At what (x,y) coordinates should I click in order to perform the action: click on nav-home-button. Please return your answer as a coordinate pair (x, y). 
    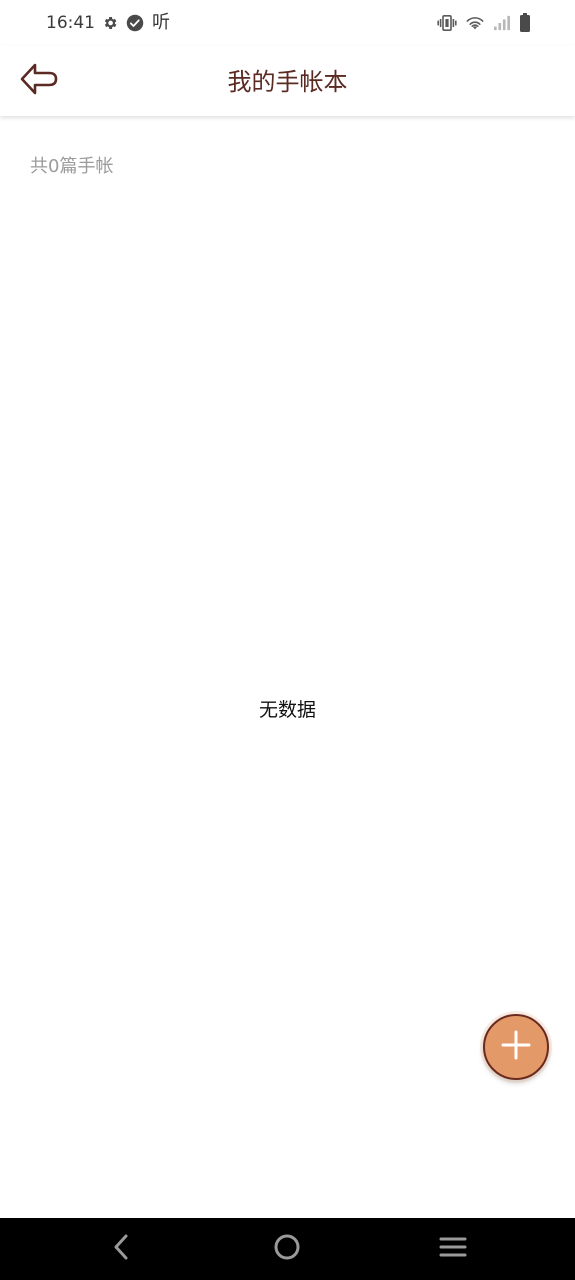
    Looking at the image, I should click on (287, 1249).